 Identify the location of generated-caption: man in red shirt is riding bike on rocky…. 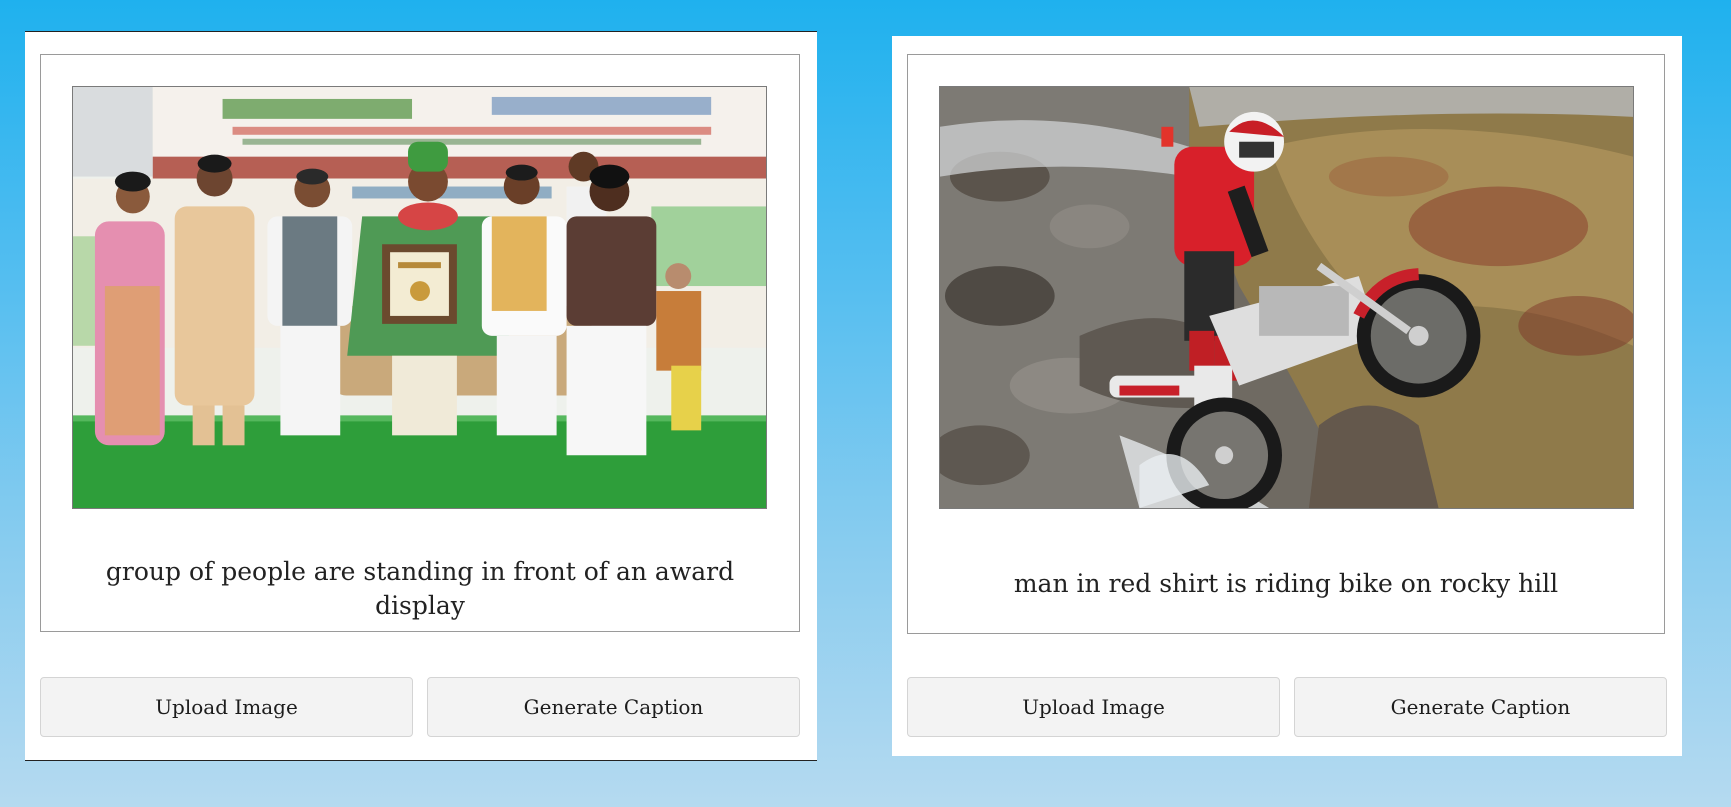
(1286, 583).